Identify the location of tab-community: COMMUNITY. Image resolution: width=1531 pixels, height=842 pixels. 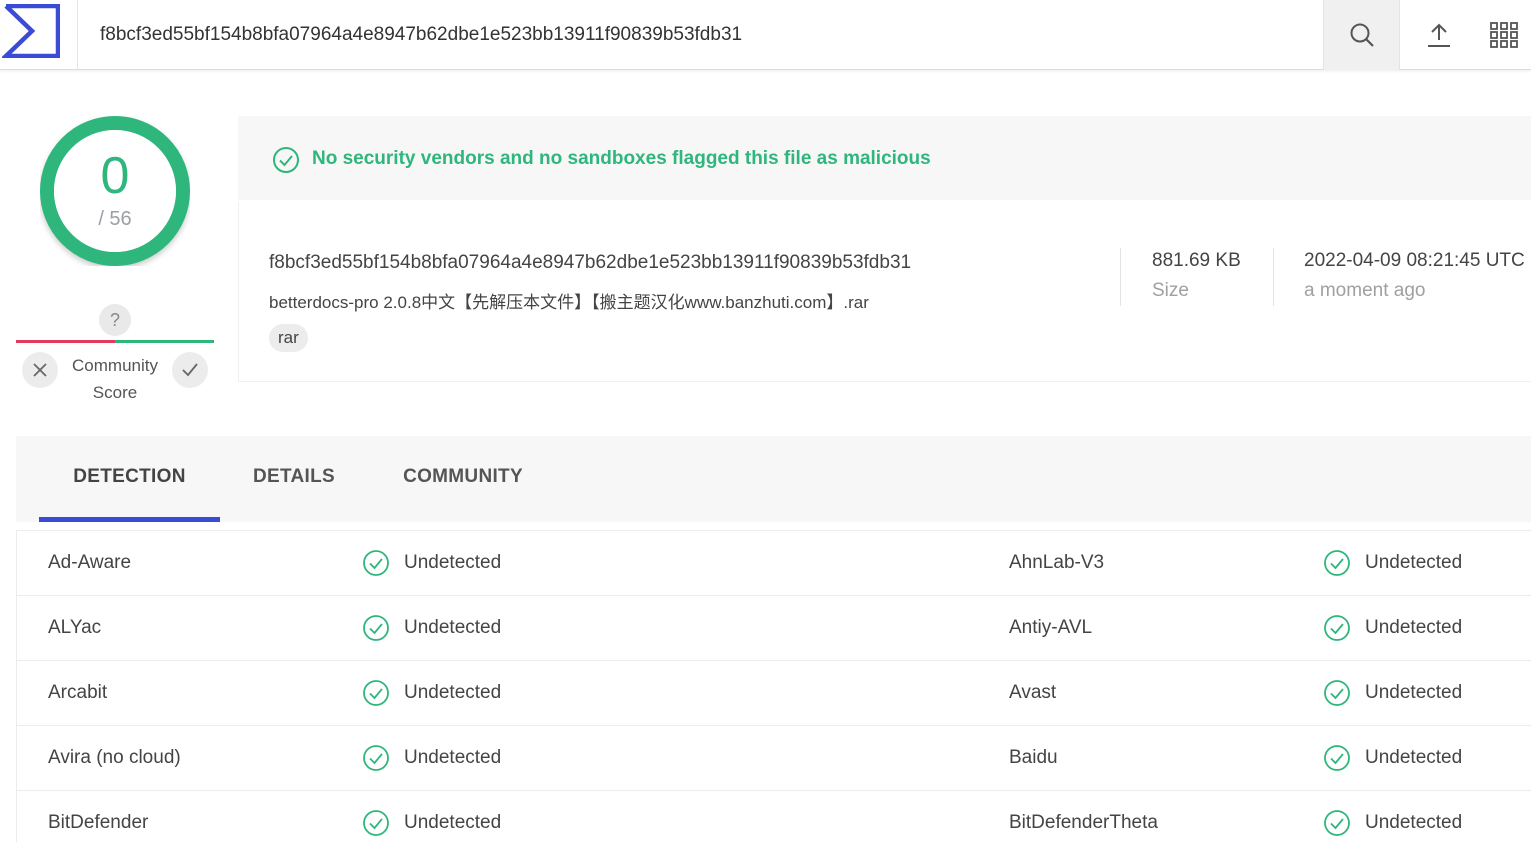
(463, 479).